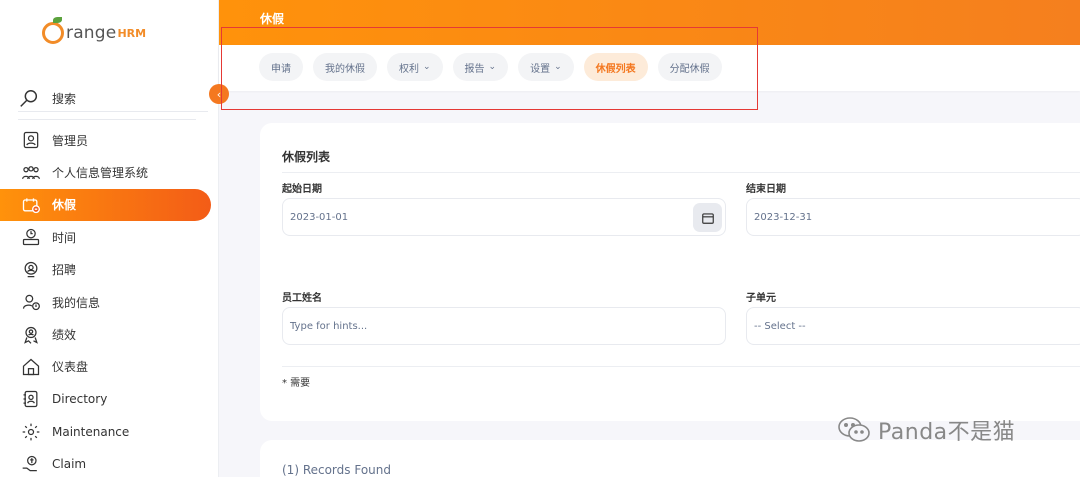  Describe the element at coordinates (780, 326) in the screenshot. I see `sub-unit-value: -- Select --` at that location.